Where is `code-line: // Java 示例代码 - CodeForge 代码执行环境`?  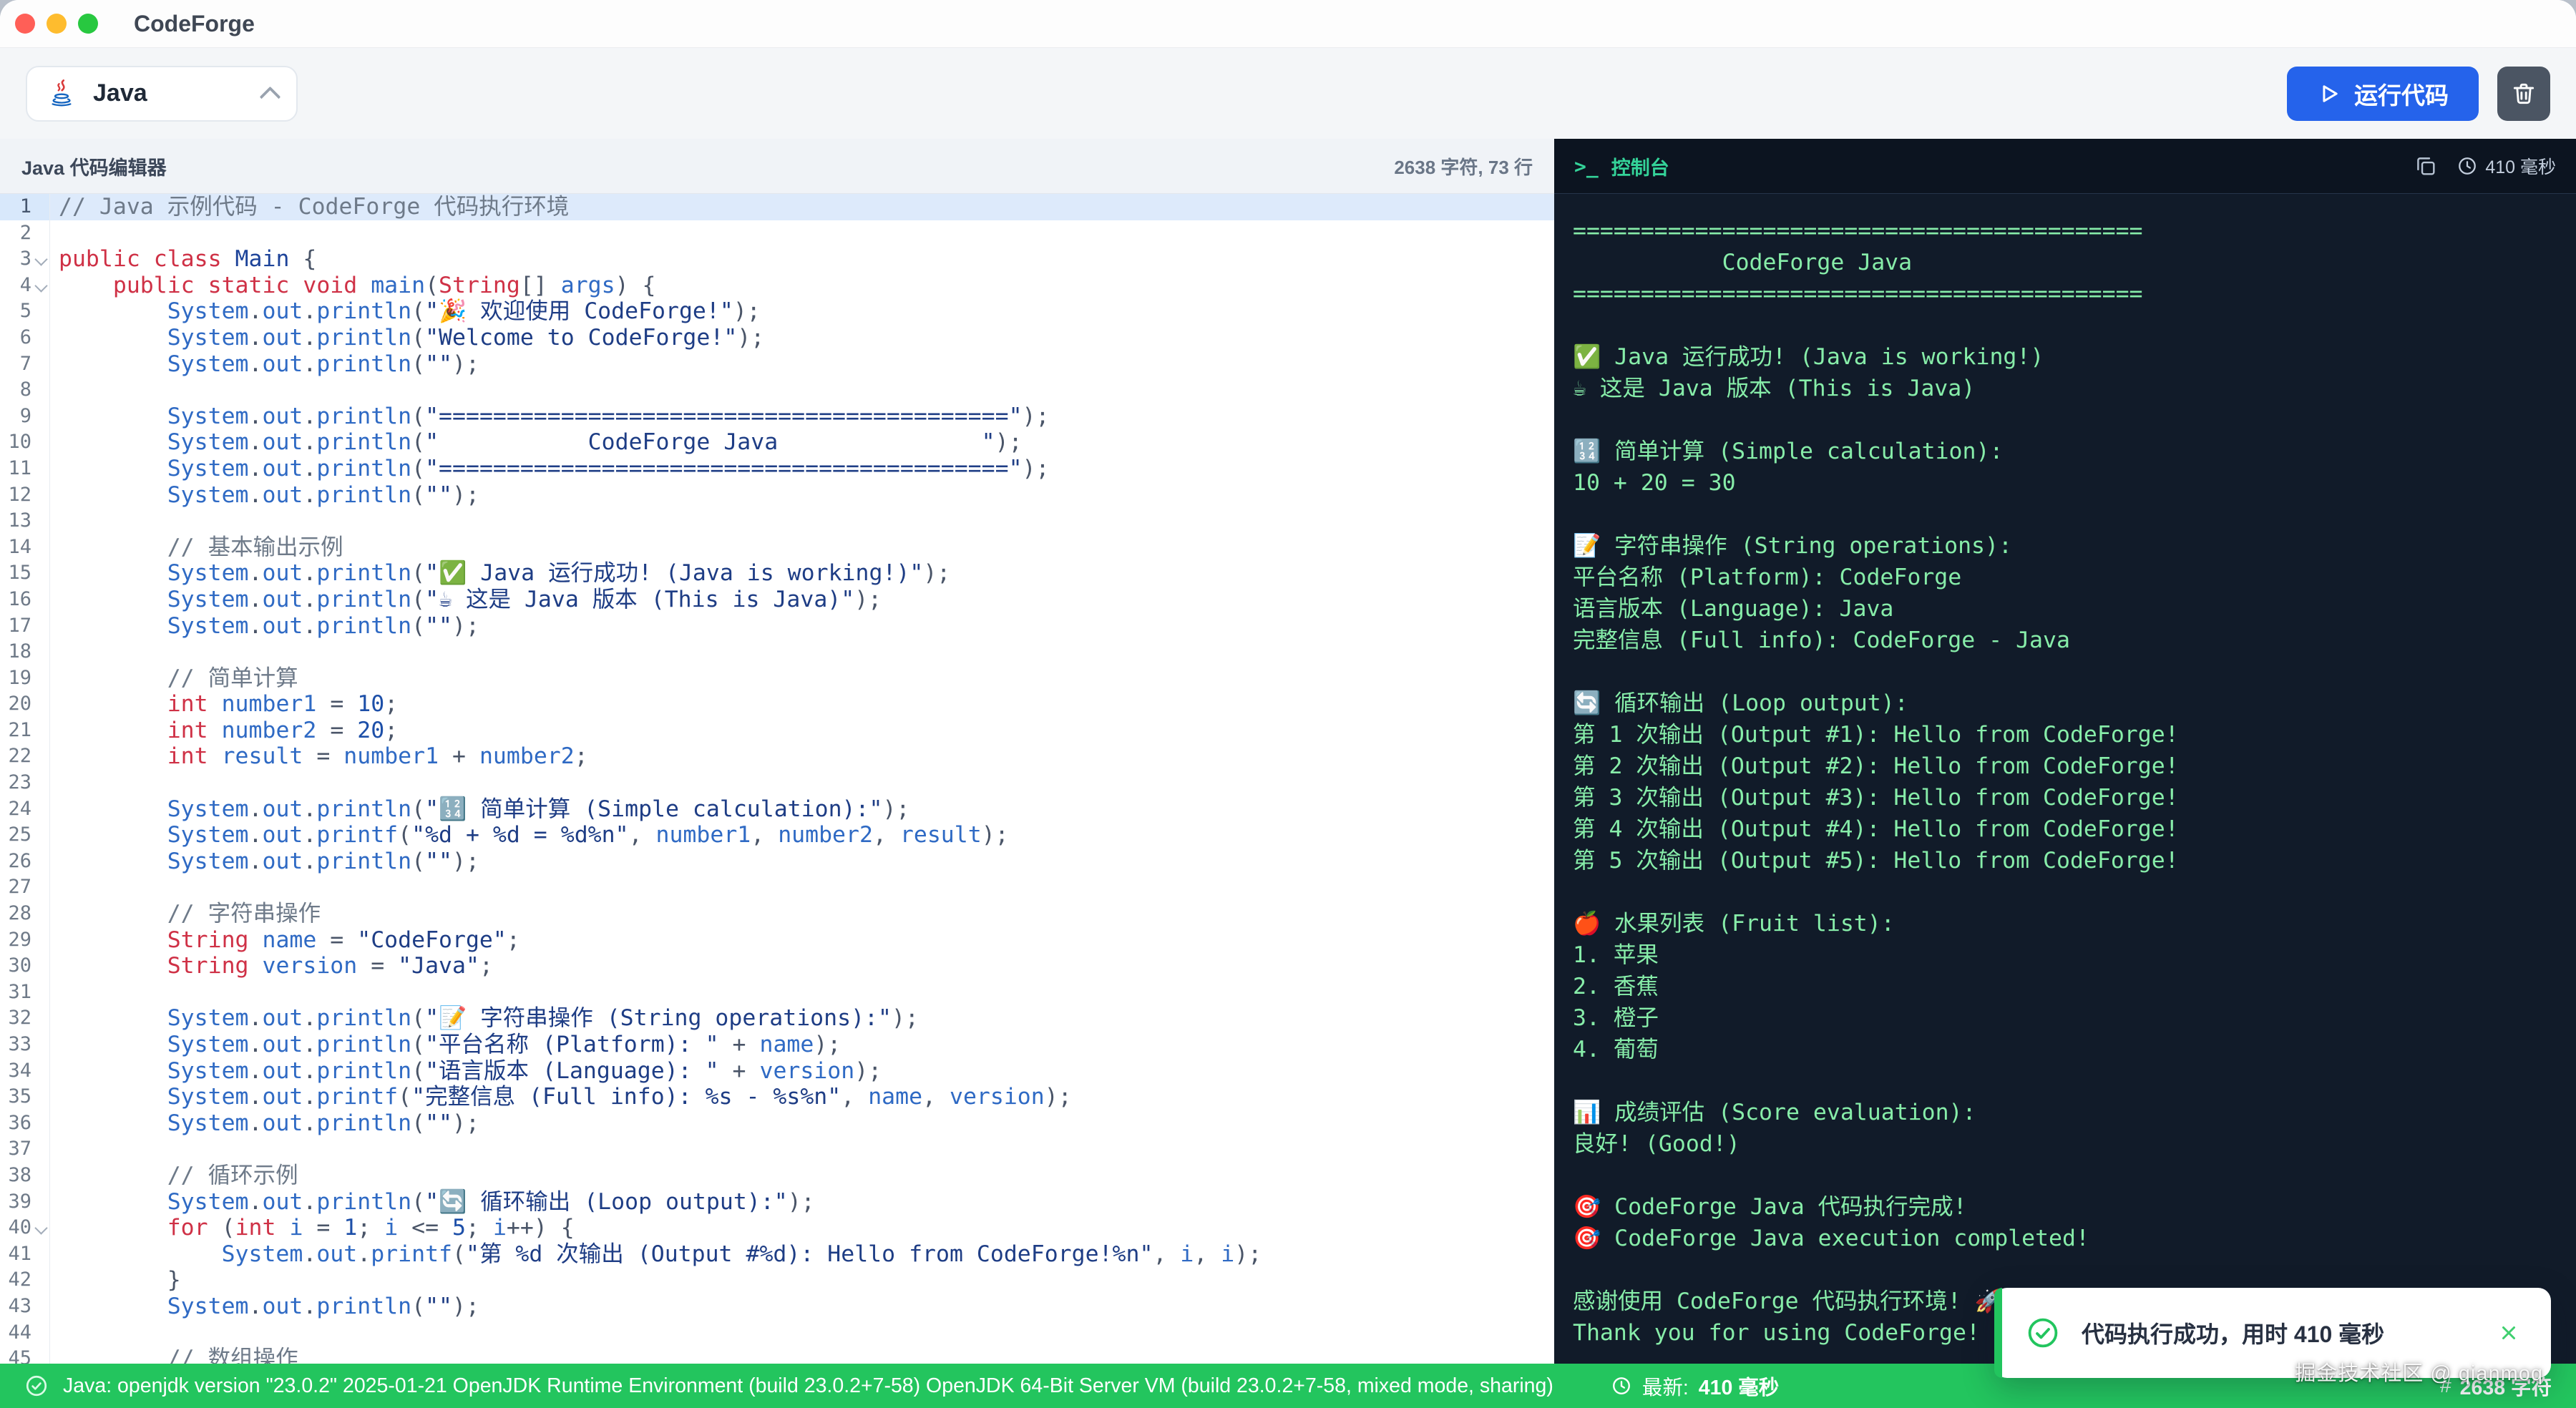
code-line: // Java 示例代码 - CodeForge 代码执行环境 is located at coordinates (802, 207).